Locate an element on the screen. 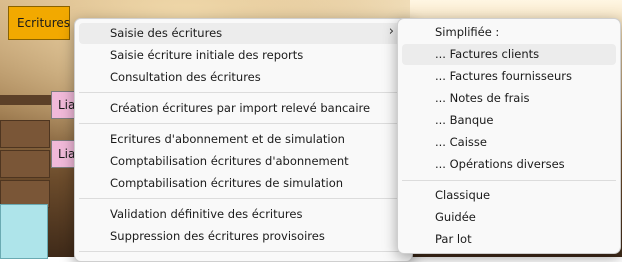  submenu-item-label: ... Factures fournisseurs is located at coordinates (503, 76).